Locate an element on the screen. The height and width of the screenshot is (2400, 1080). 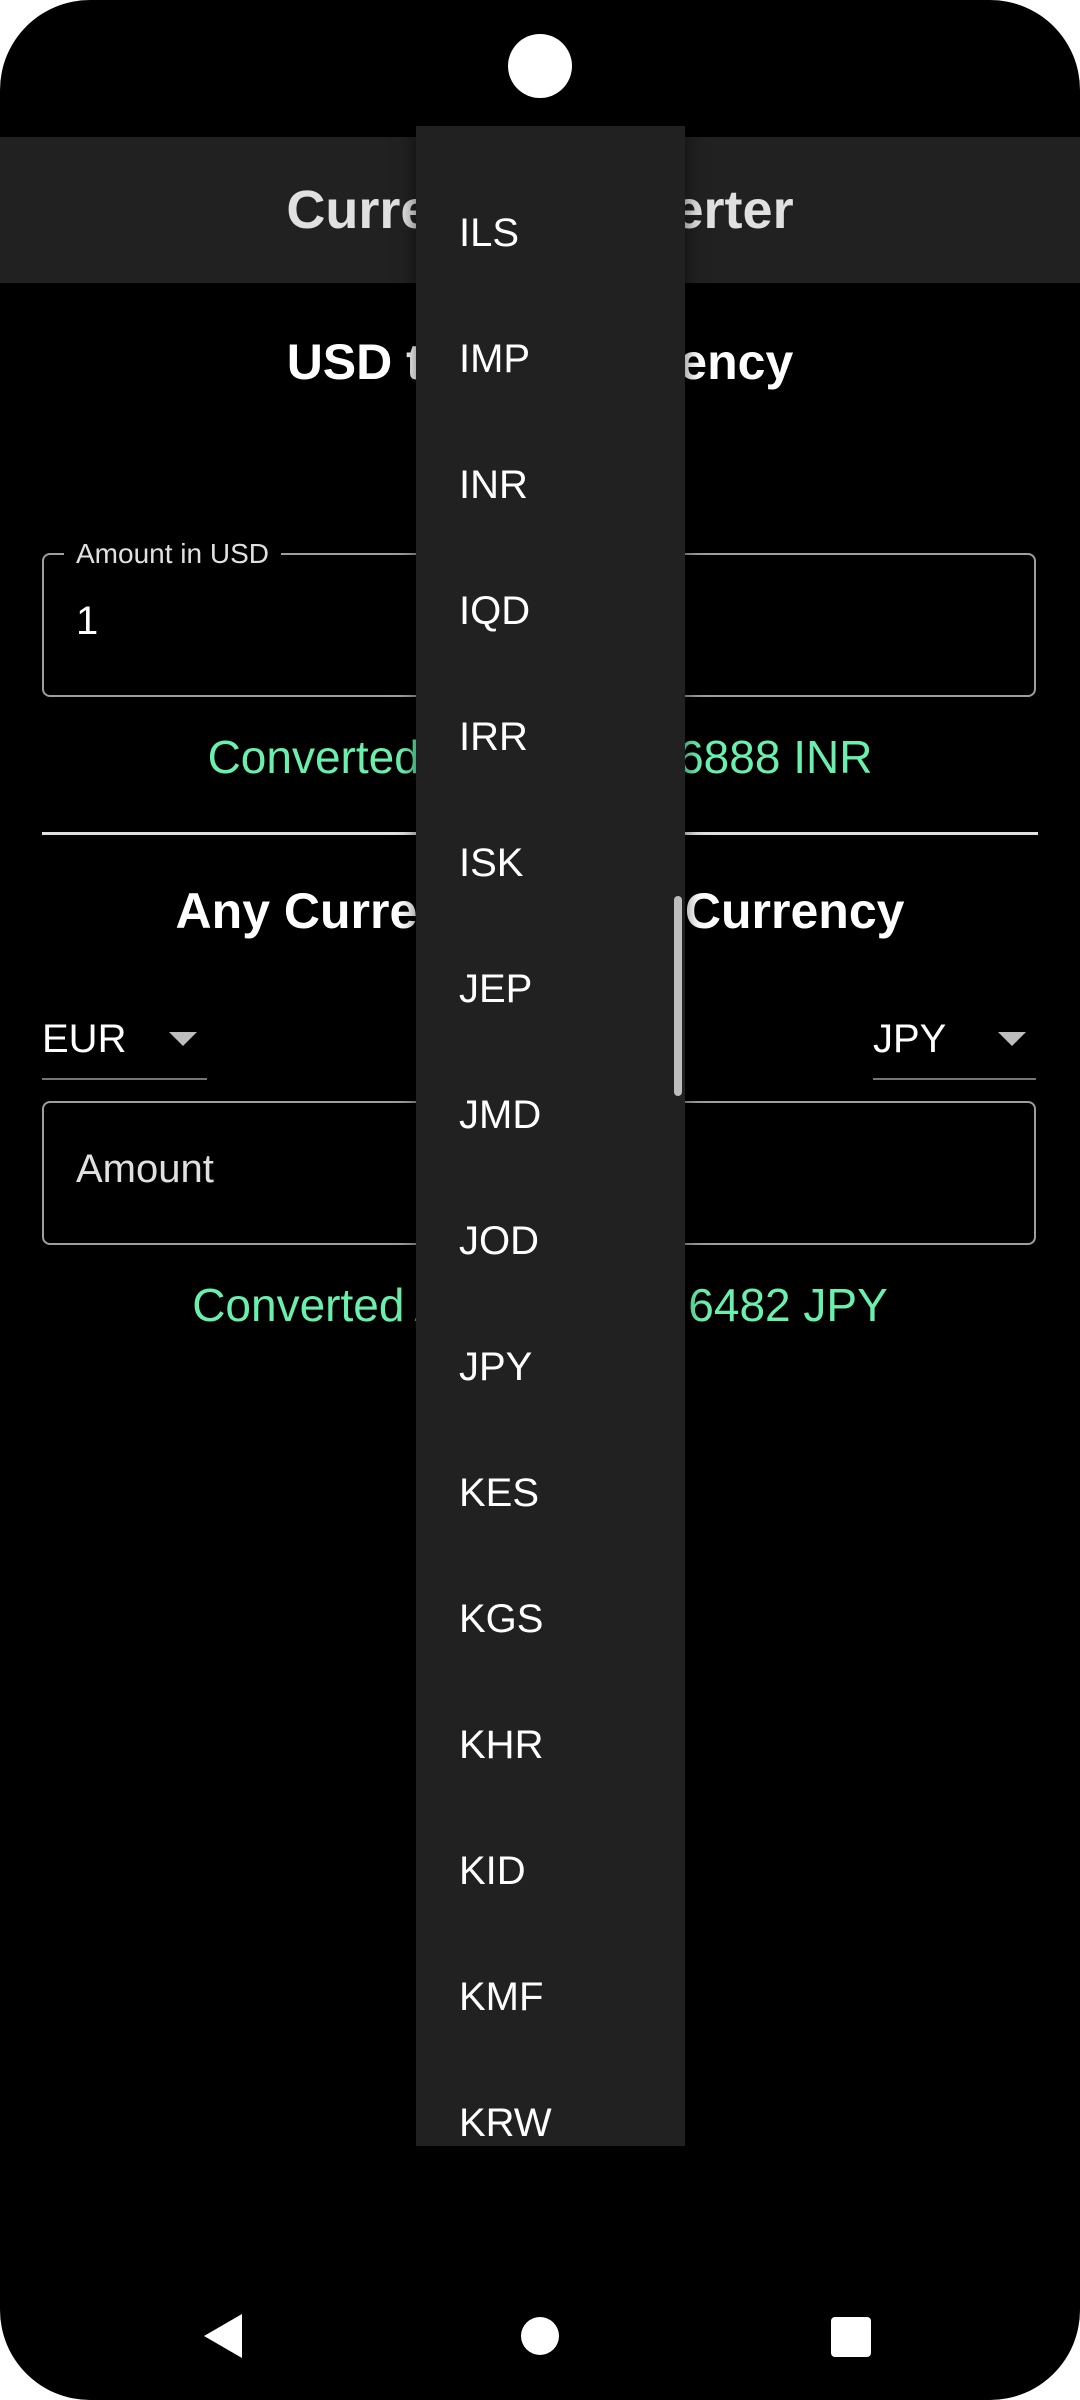
dropdown-item: JEP is located at coordinates (550, 989).